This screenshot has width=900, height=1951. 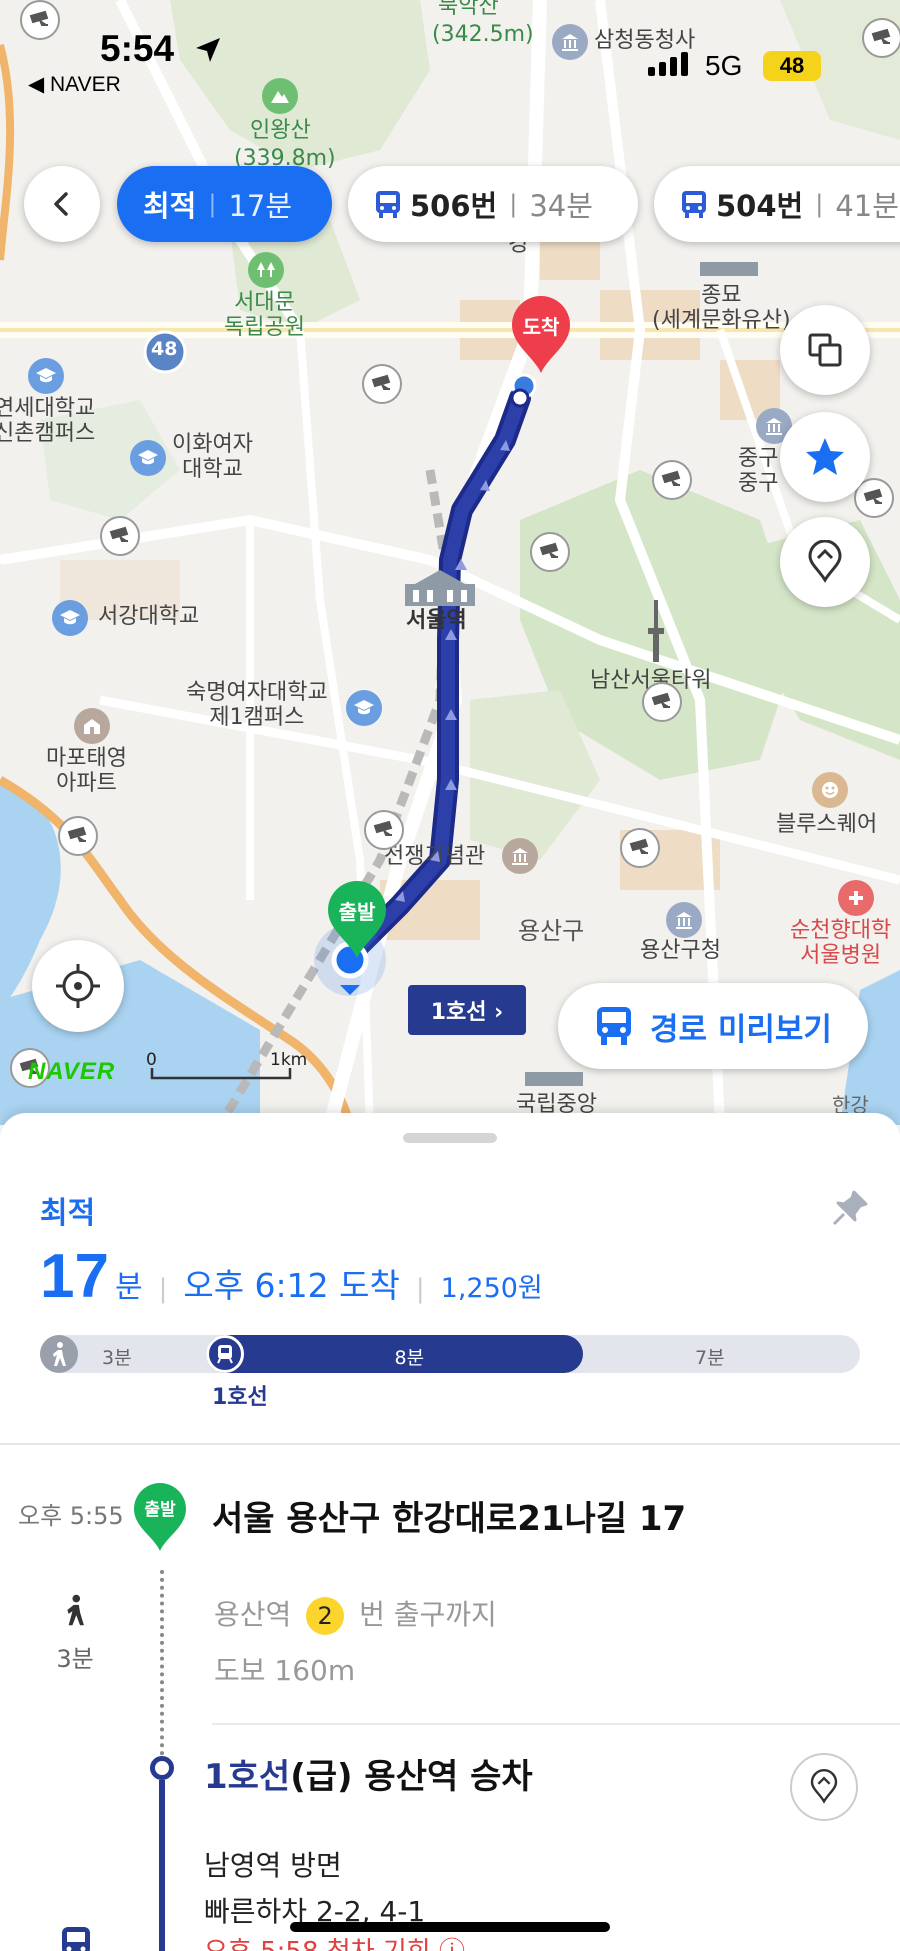 I want to click on map-label-yongsan-office: 용산구청, so click(x=680, y=950).